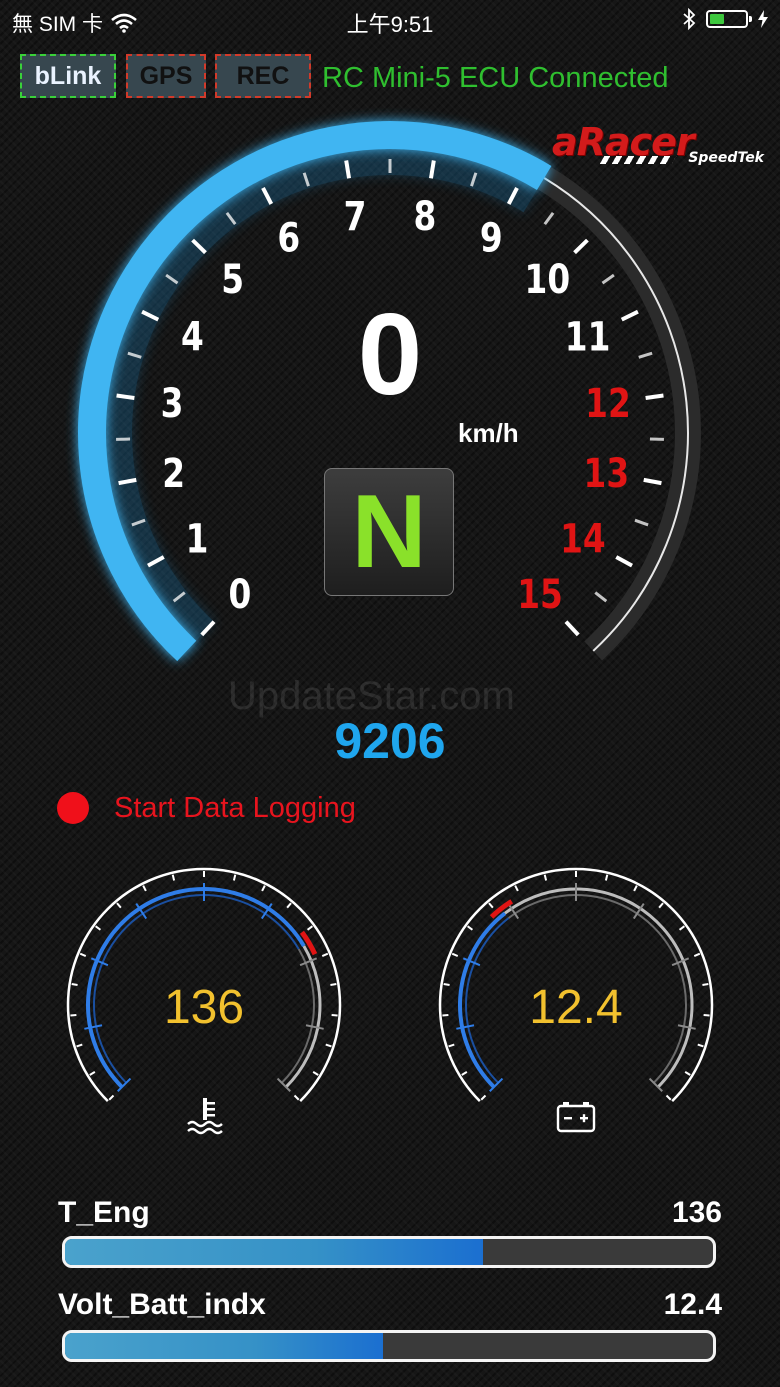 The height and width of the screenshot is (1387, 780). I want to click on tach-tick-label: 8, so click(425, 216).